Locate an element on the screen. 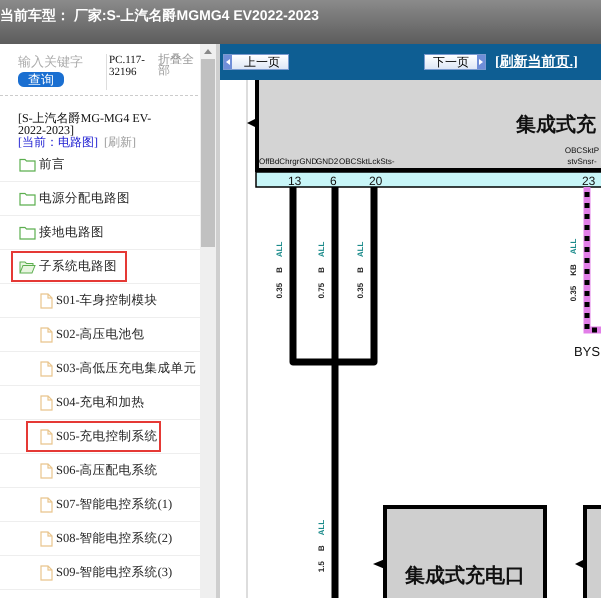 Image resolution: width=601 pixels, height=598 pixels. wire-label: 0.35 KB ALL is located at coordinates (573, 270).